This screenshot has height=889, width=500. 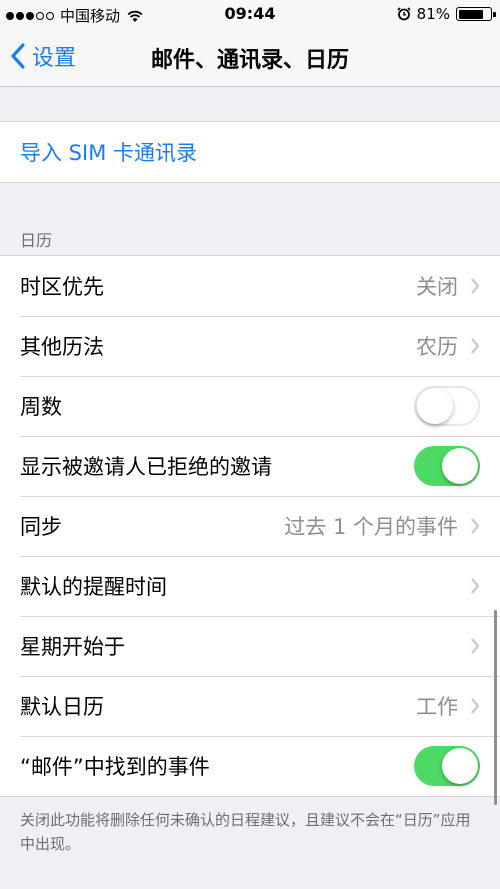 What do you see at coordinates (62, 347) in the screenshot?
I see `row-label: 其他历法` at bounding box center [62, 347].